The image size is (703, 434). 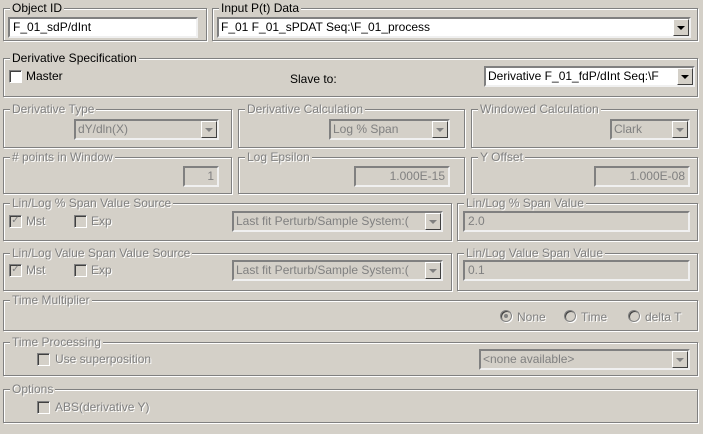 I want to click on input-pt-select: F_01 F_01_sPDAT Seq:\F_01_process, so click(x=454, y=27).